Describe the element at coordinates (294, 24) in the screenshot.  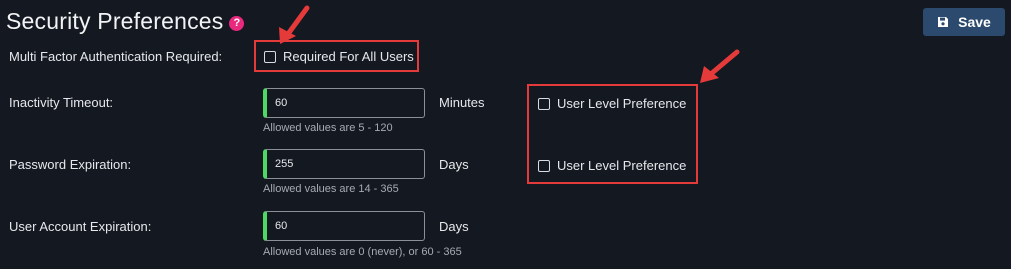
I see `arrow-to-mfa-icon` at that location.